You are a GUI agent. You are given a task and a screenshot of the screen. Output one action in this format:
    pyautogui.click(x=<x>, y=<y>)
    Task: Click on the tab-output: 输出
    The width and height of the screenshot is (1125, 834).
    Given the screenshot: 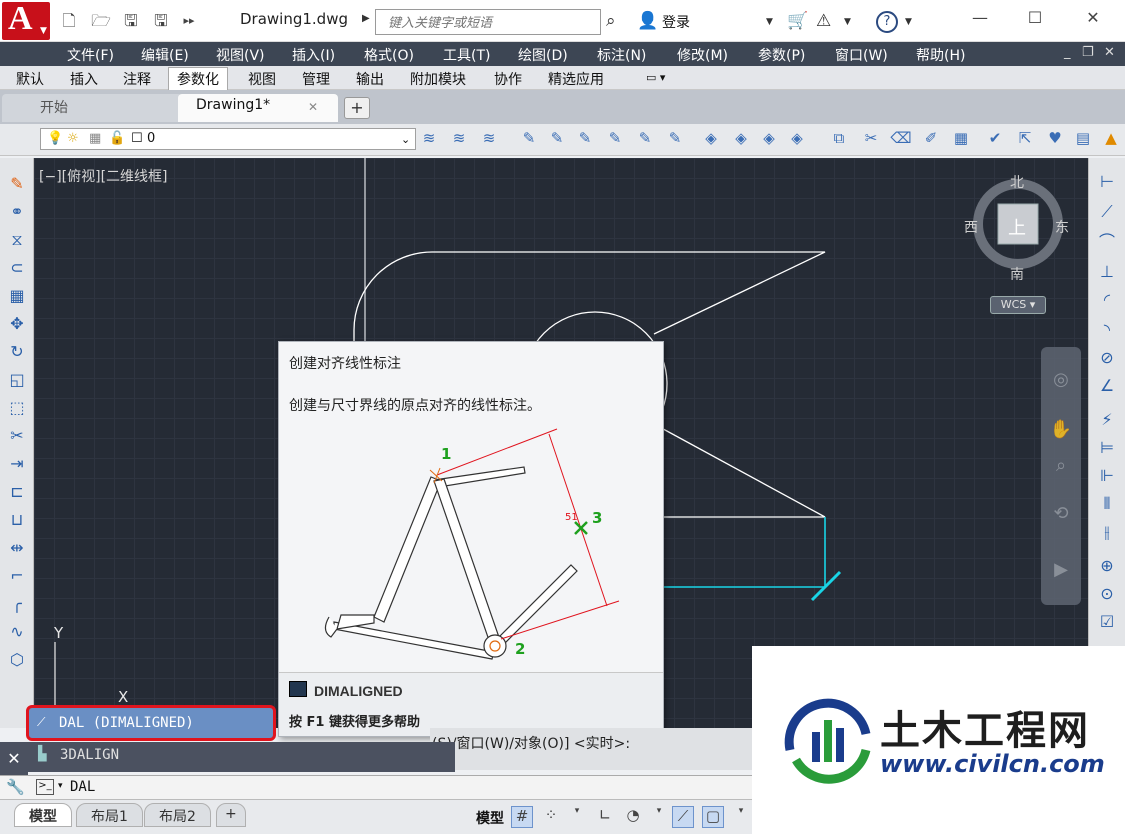 What is the action you would take?
    pyautogui.click(x=370, y=79)
    